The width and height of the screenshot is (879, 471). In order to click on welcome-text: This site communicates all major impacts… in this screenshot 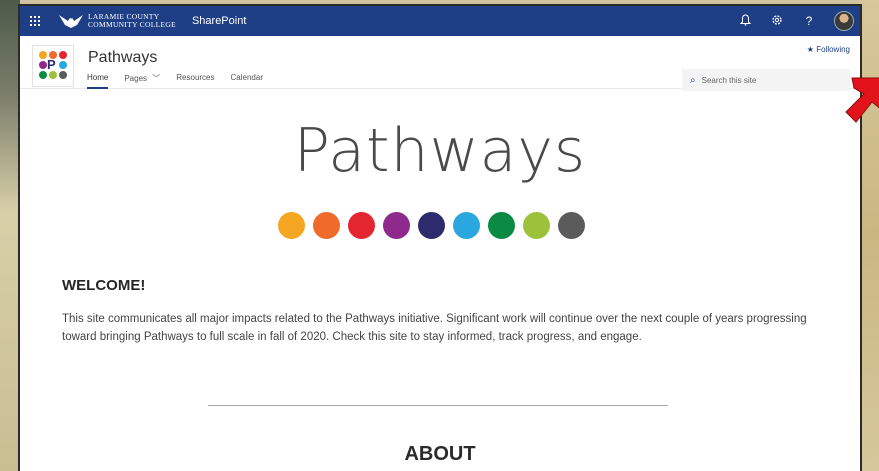, I will do `click(434, 328)`.